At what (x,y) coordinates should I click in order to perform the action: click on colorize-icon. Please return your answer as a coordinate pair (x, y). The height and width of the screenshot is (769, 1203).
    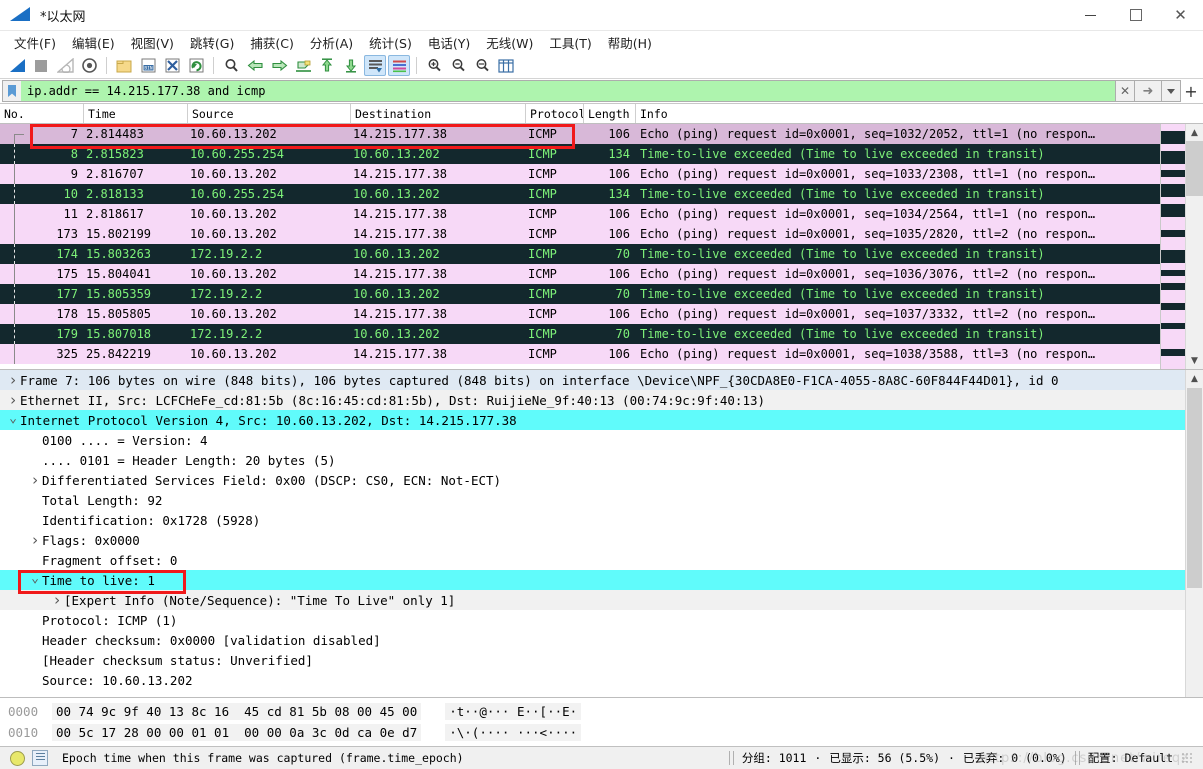
    Looking at the image, I should click on (399, 65).